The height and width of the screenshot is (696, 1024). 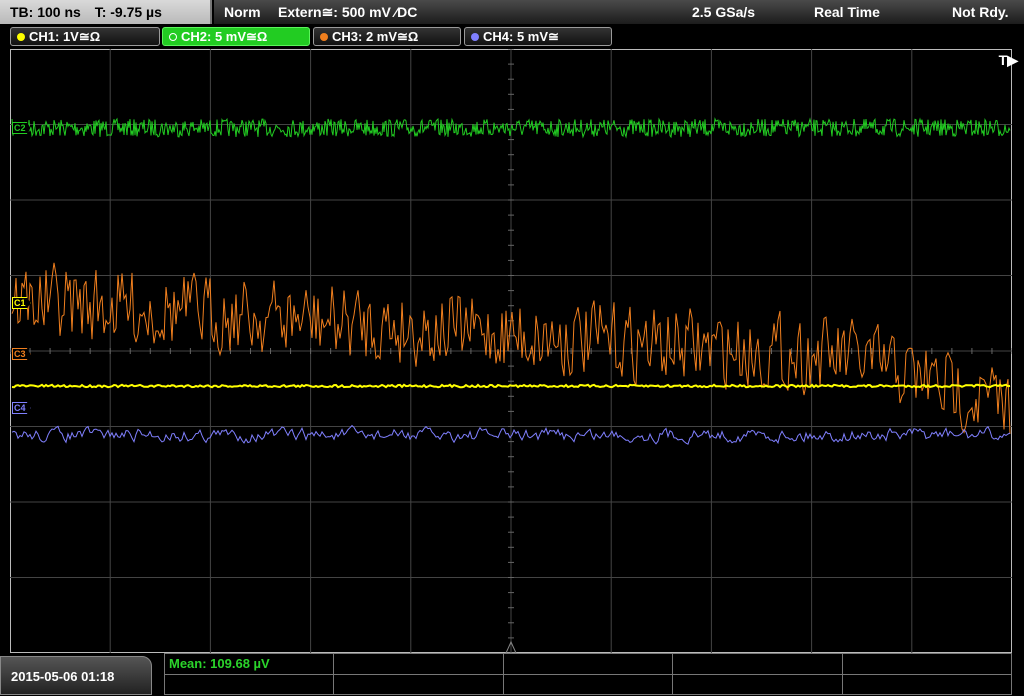 I want to click on ch3-color-dot, so click(x=324, y=37).